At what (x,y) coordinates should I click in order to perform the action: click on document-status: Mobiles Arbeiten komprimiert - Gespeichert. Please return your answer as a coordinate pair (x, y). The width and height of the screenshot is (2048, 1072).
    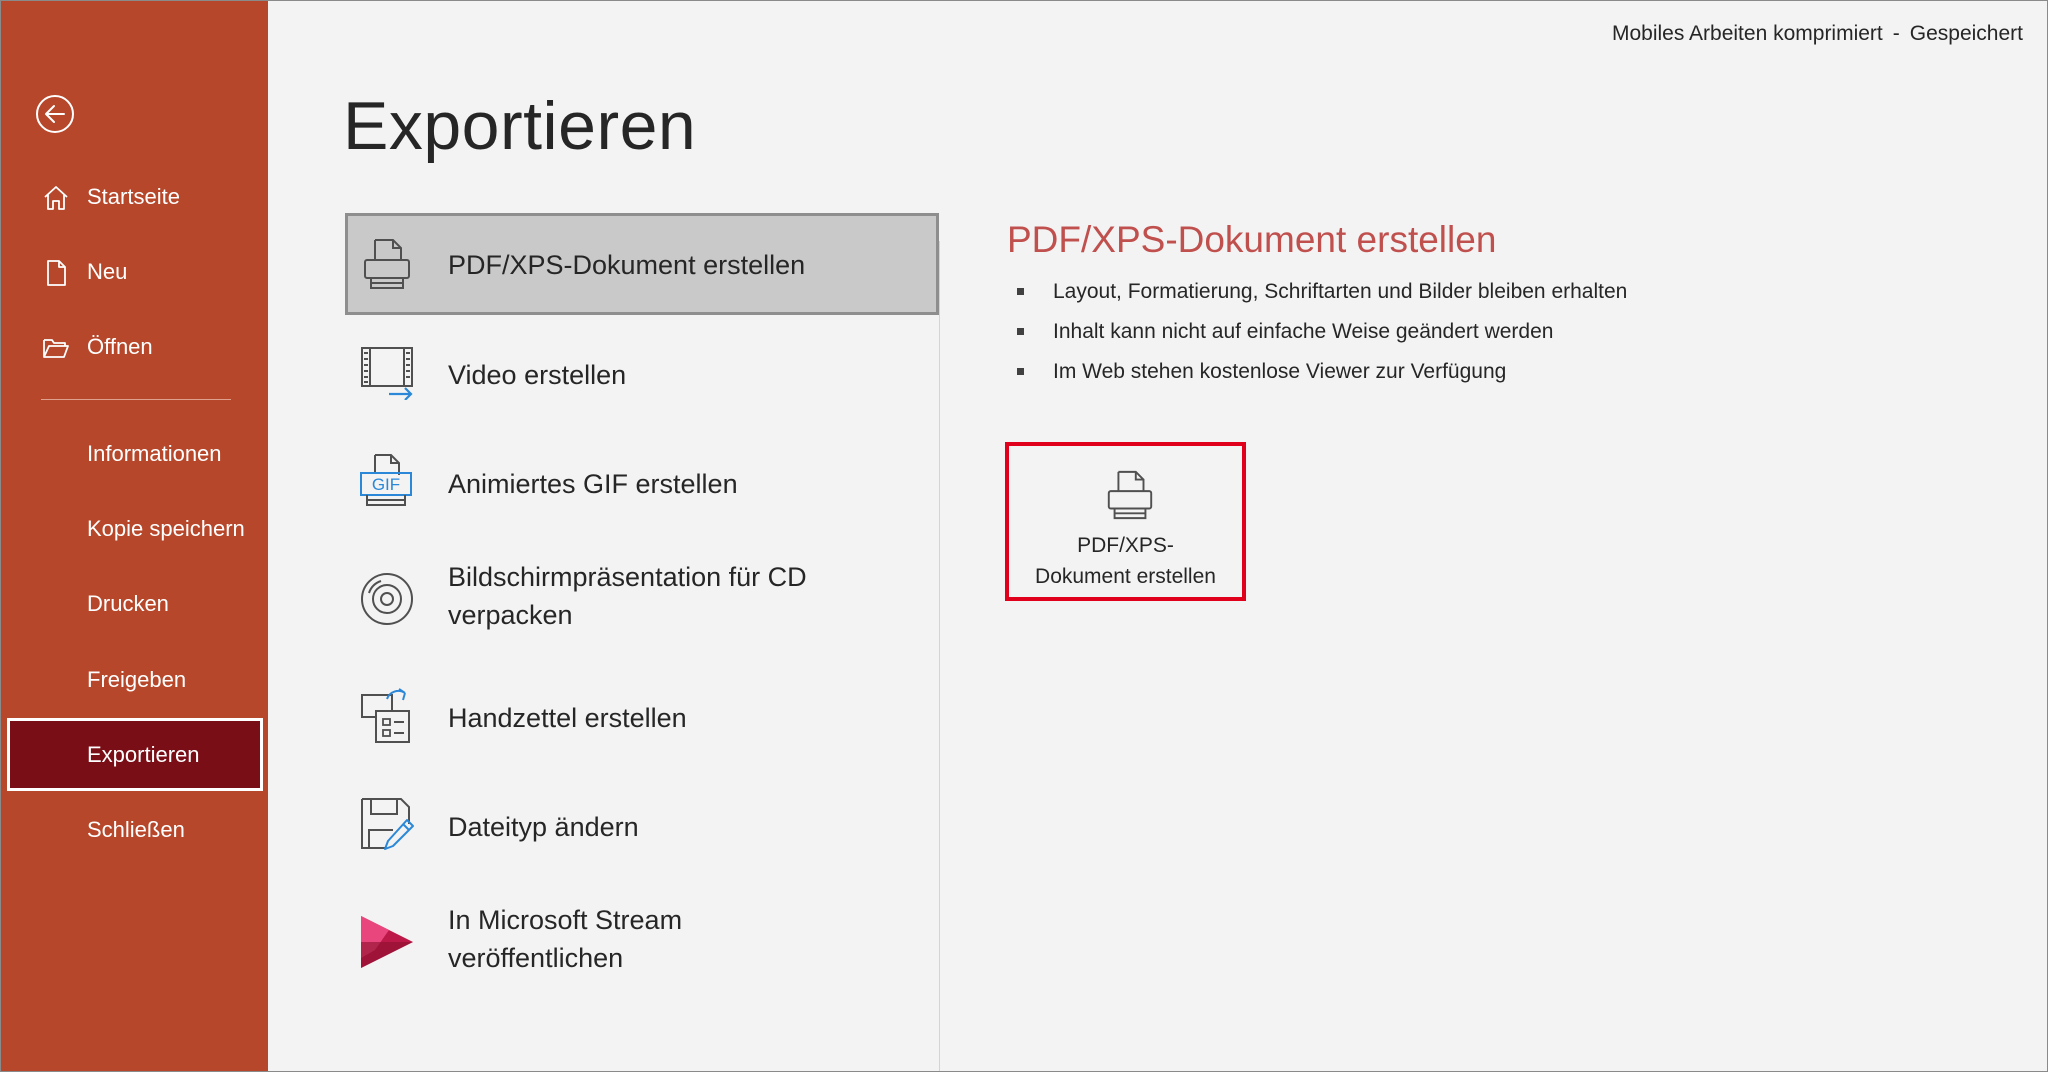
    Looking at the image, I should click on (1817, 34).